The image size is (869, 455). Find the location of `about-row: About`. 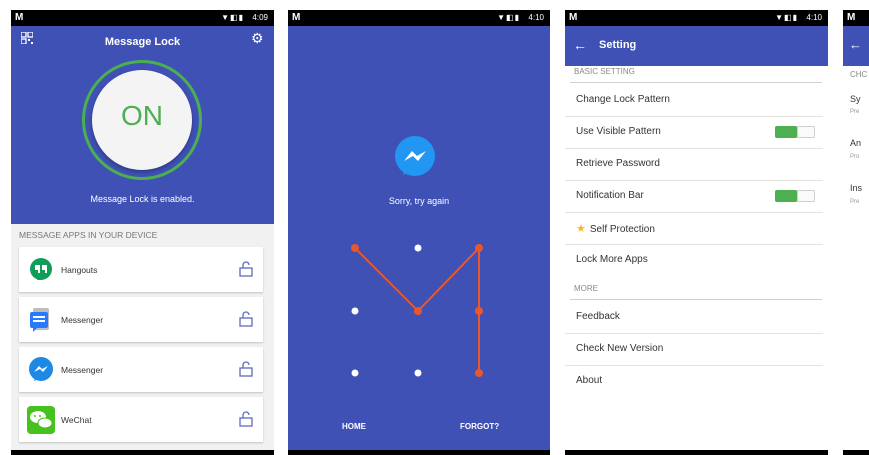

about-row: About is located at coordinates (694, 381).